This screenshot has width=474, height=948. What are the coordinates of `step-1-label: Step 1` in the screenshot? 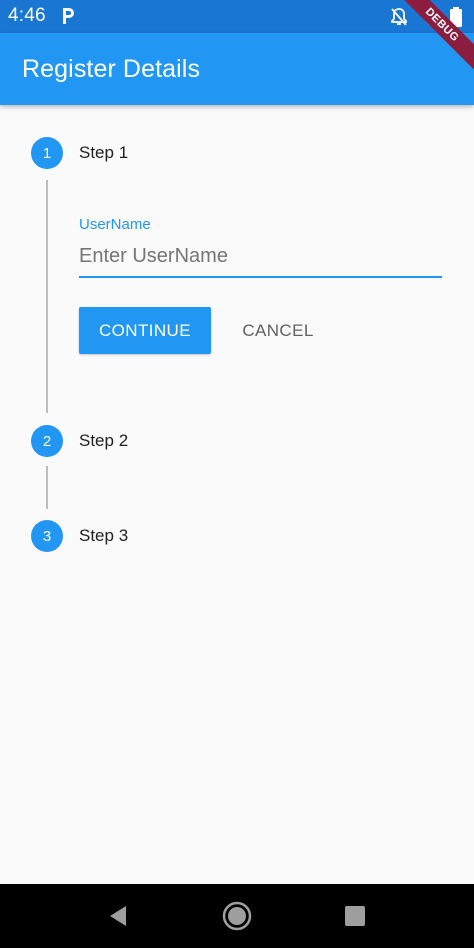 It's located at (103, 153).